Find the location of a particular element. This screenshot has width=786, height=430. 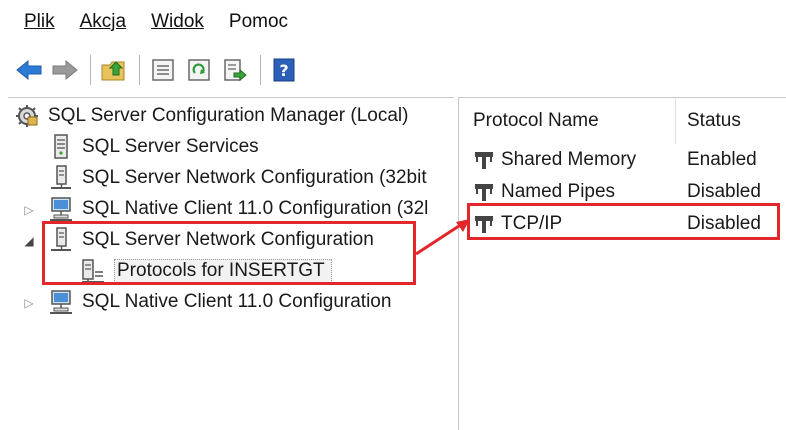

help-icon: ? is located at coordinates (284, 70).